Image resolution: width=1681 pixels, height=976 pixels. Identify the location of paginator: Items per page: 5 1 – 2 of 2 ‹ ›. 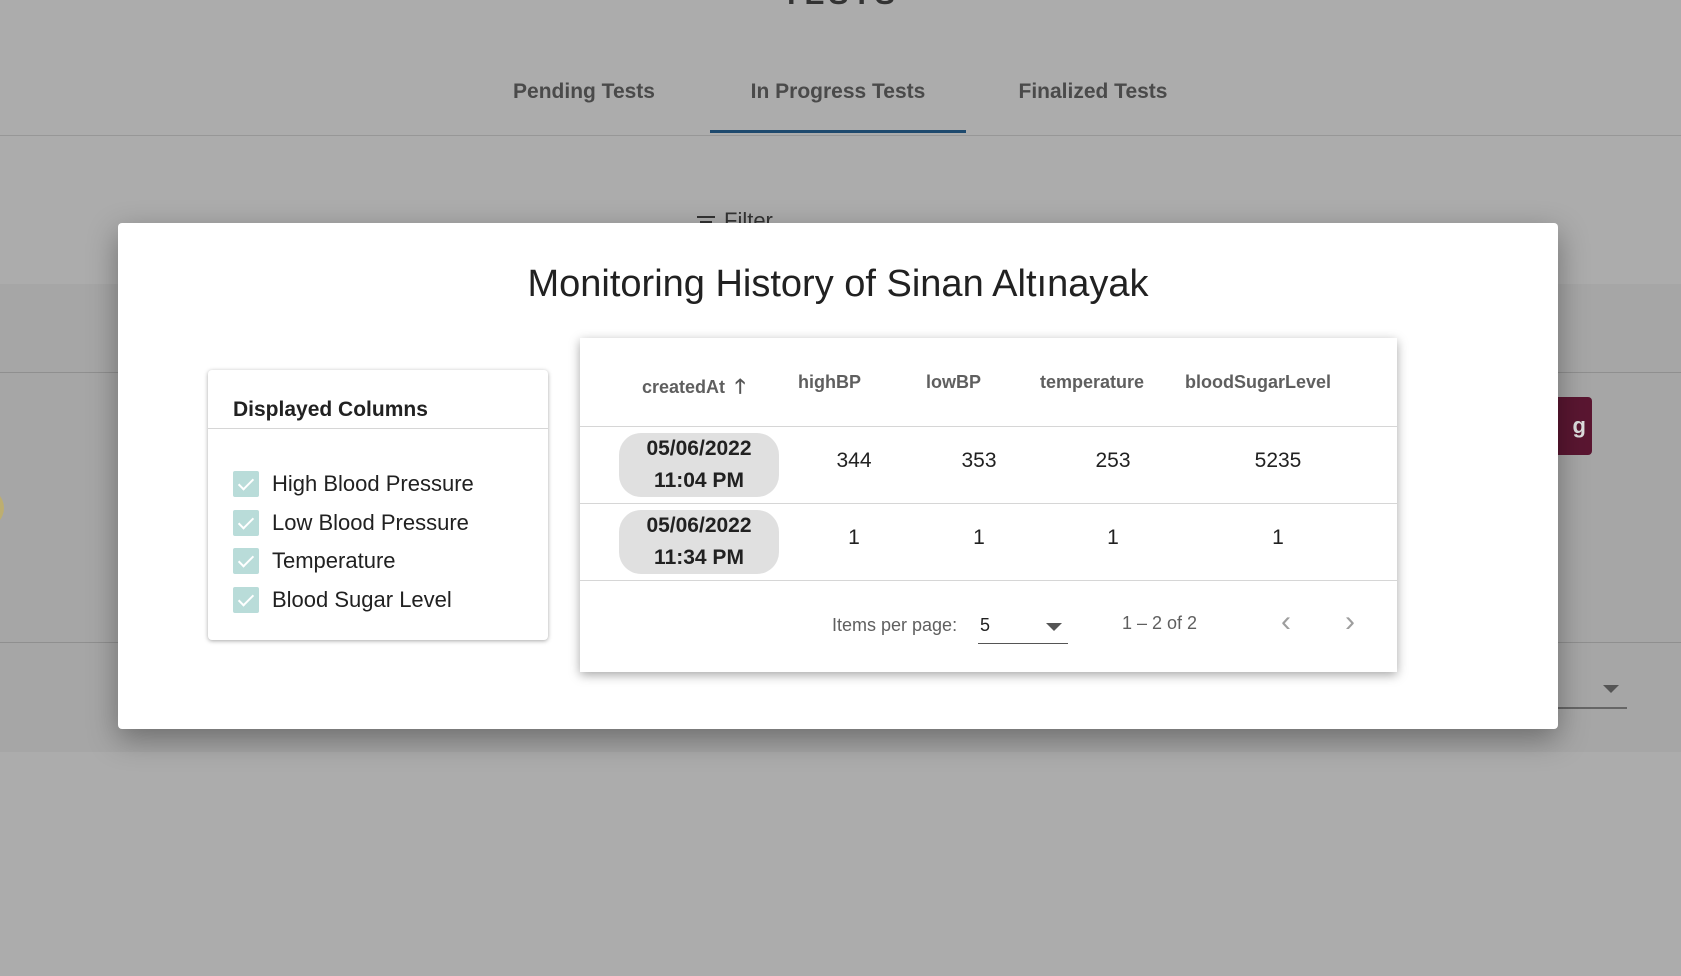
(988, 626).